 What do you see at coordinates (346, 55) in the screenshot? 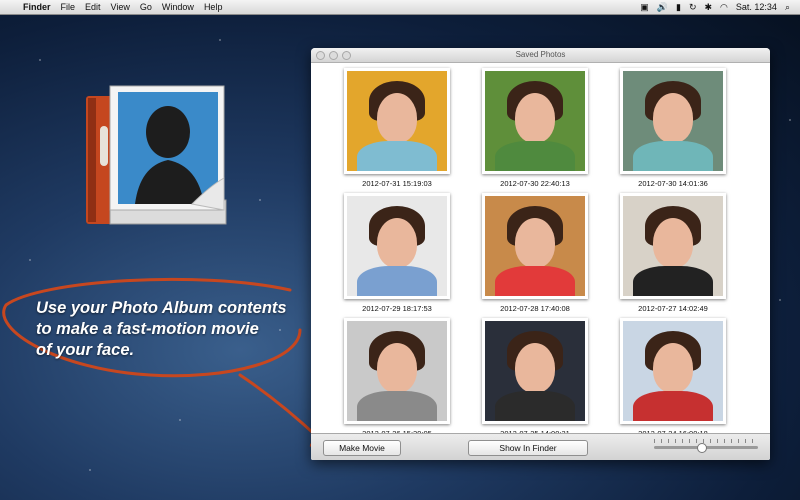
I see `zoom-window-button` at bounding box center [346, 55].